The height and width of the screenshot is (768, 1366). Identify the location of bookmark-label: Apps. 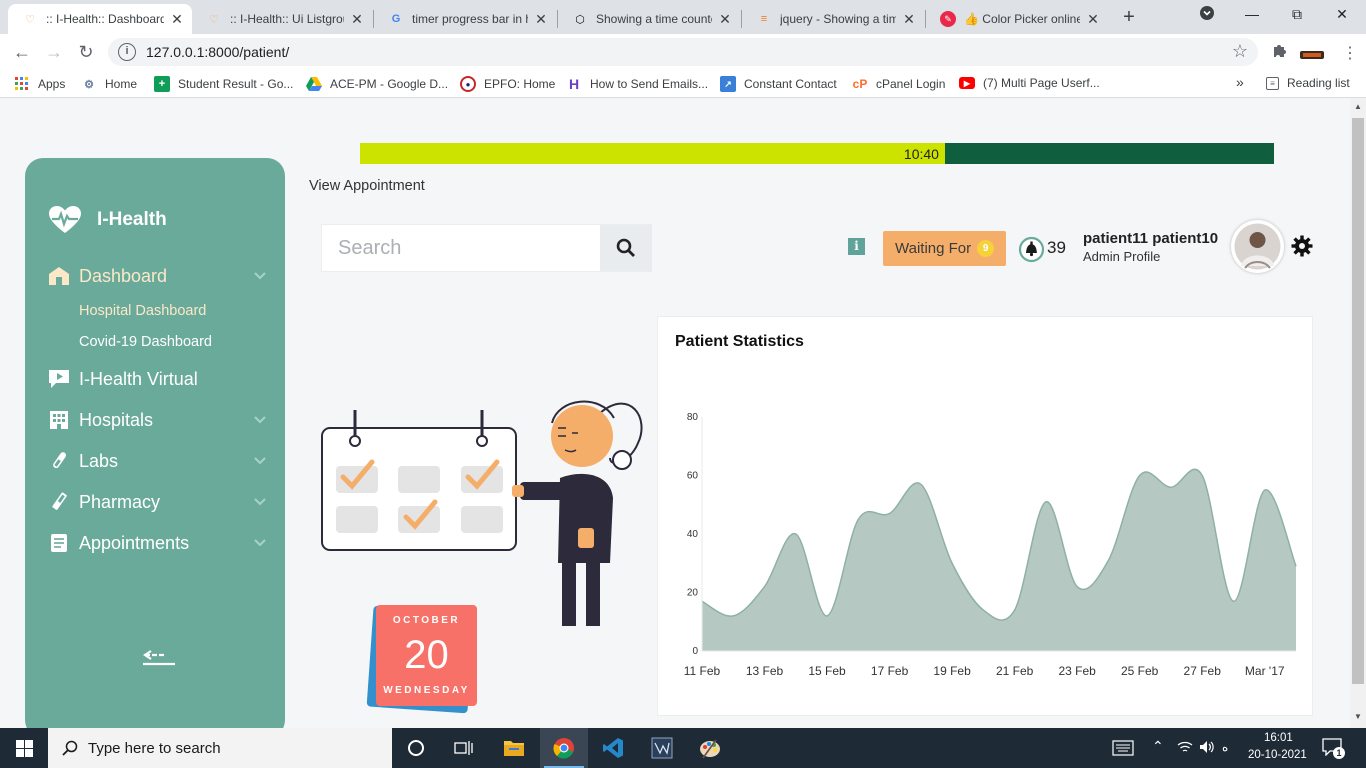
(52, 84).